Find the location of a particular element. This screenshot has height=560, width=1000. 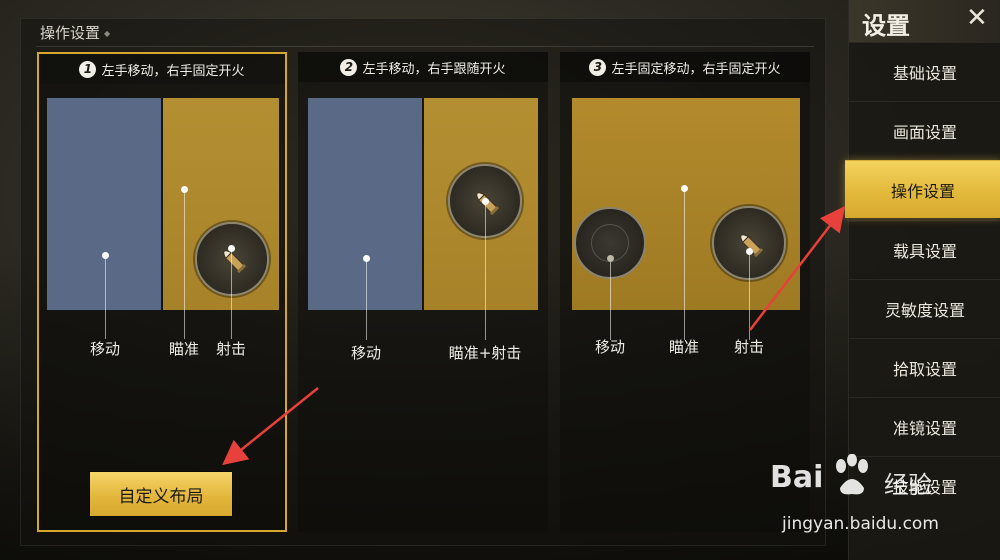

custom-layout-button: 自定义布局 is located at coordinates (161, 494).